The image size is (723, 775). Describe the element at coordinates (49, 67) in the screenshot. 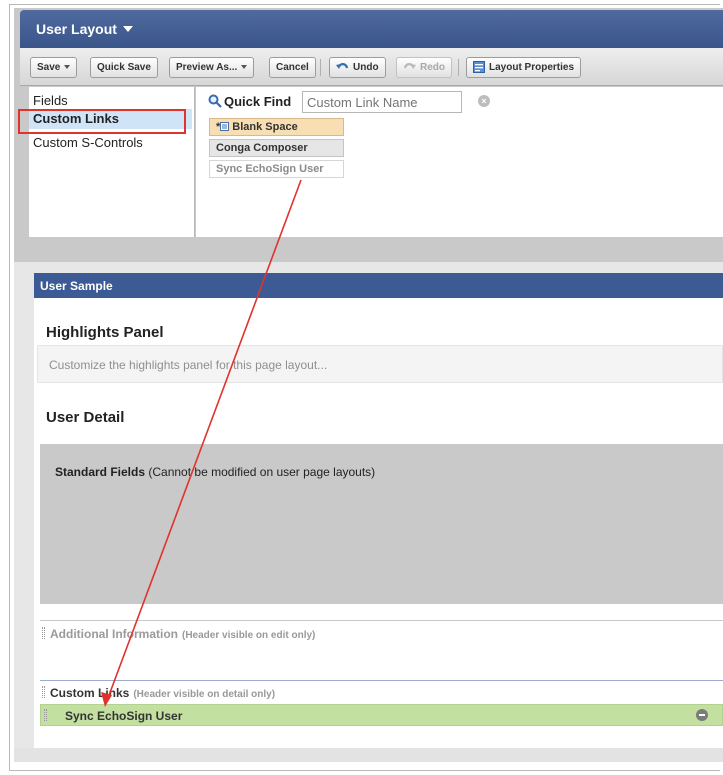

I see `save-label: Save` at that location.